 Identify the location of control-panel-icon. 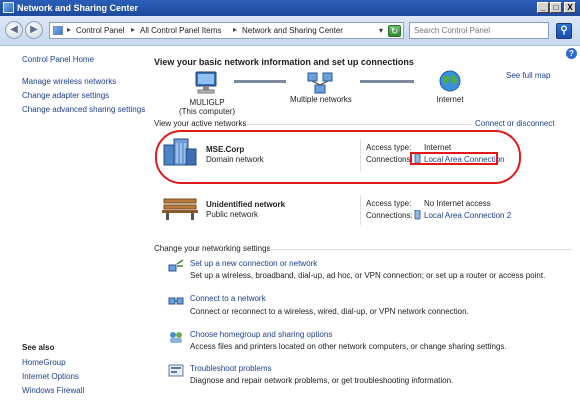
(58, 30).